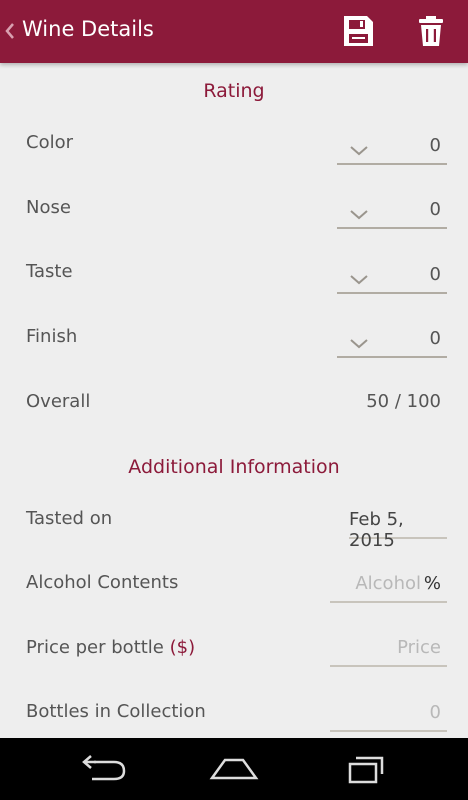  What do you see at coordinates (10, 31) in the screenshot?
I see `back-chevron-icon` at bounding box center [10, 31].